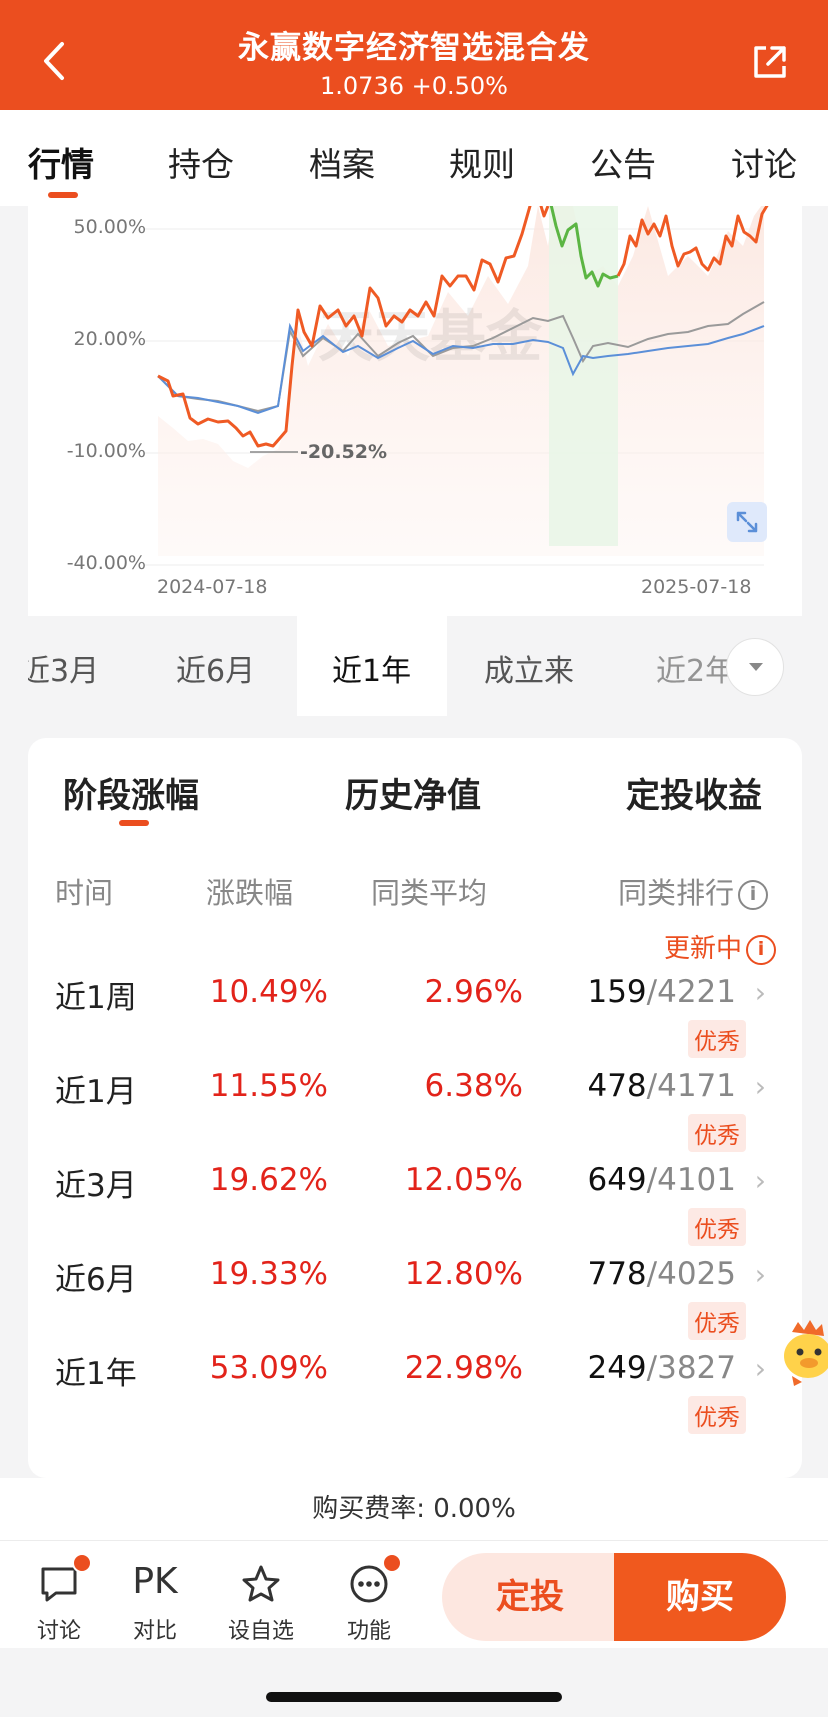 The width and height of the screenshot is (828, 1717). What do you see at coordinates (473, 992) in the screenshot?
I see `row-average: 2.96%` at bounding box center [473, 992].